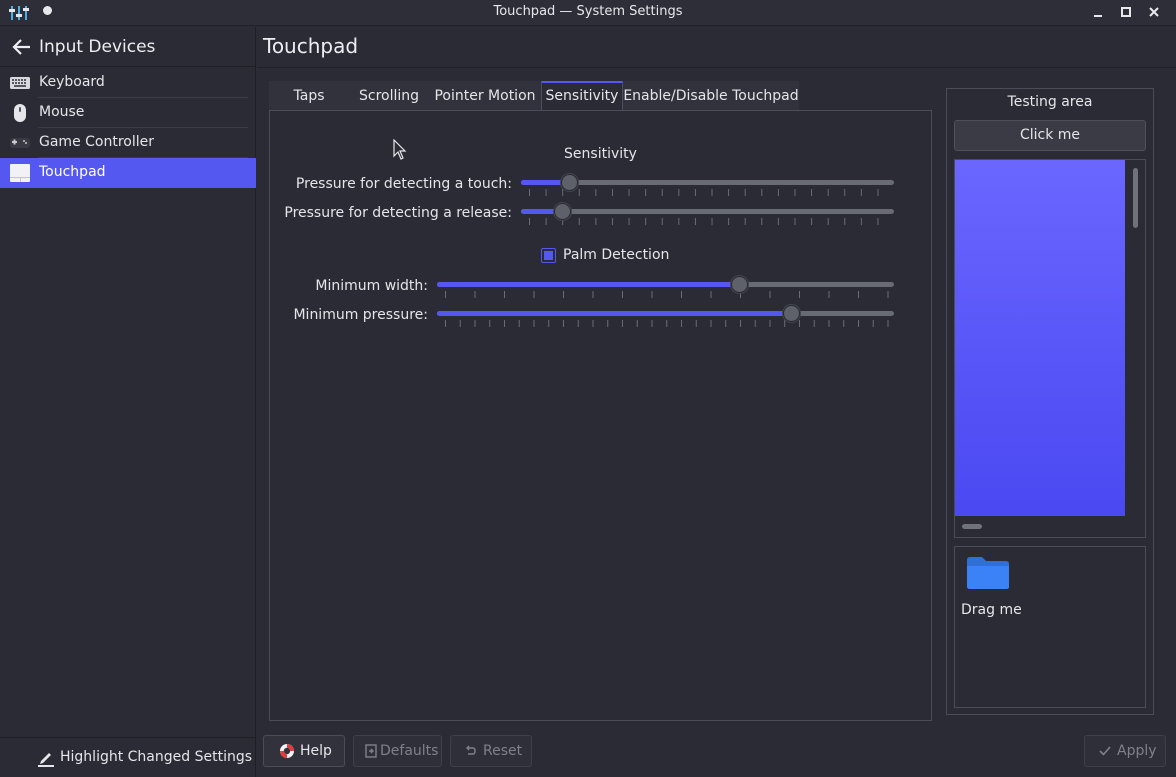  Describe the element at coordinates (398, 213) in the screenshot. I see `release-pressure-label: Pressure for detecting a release:` at that location.